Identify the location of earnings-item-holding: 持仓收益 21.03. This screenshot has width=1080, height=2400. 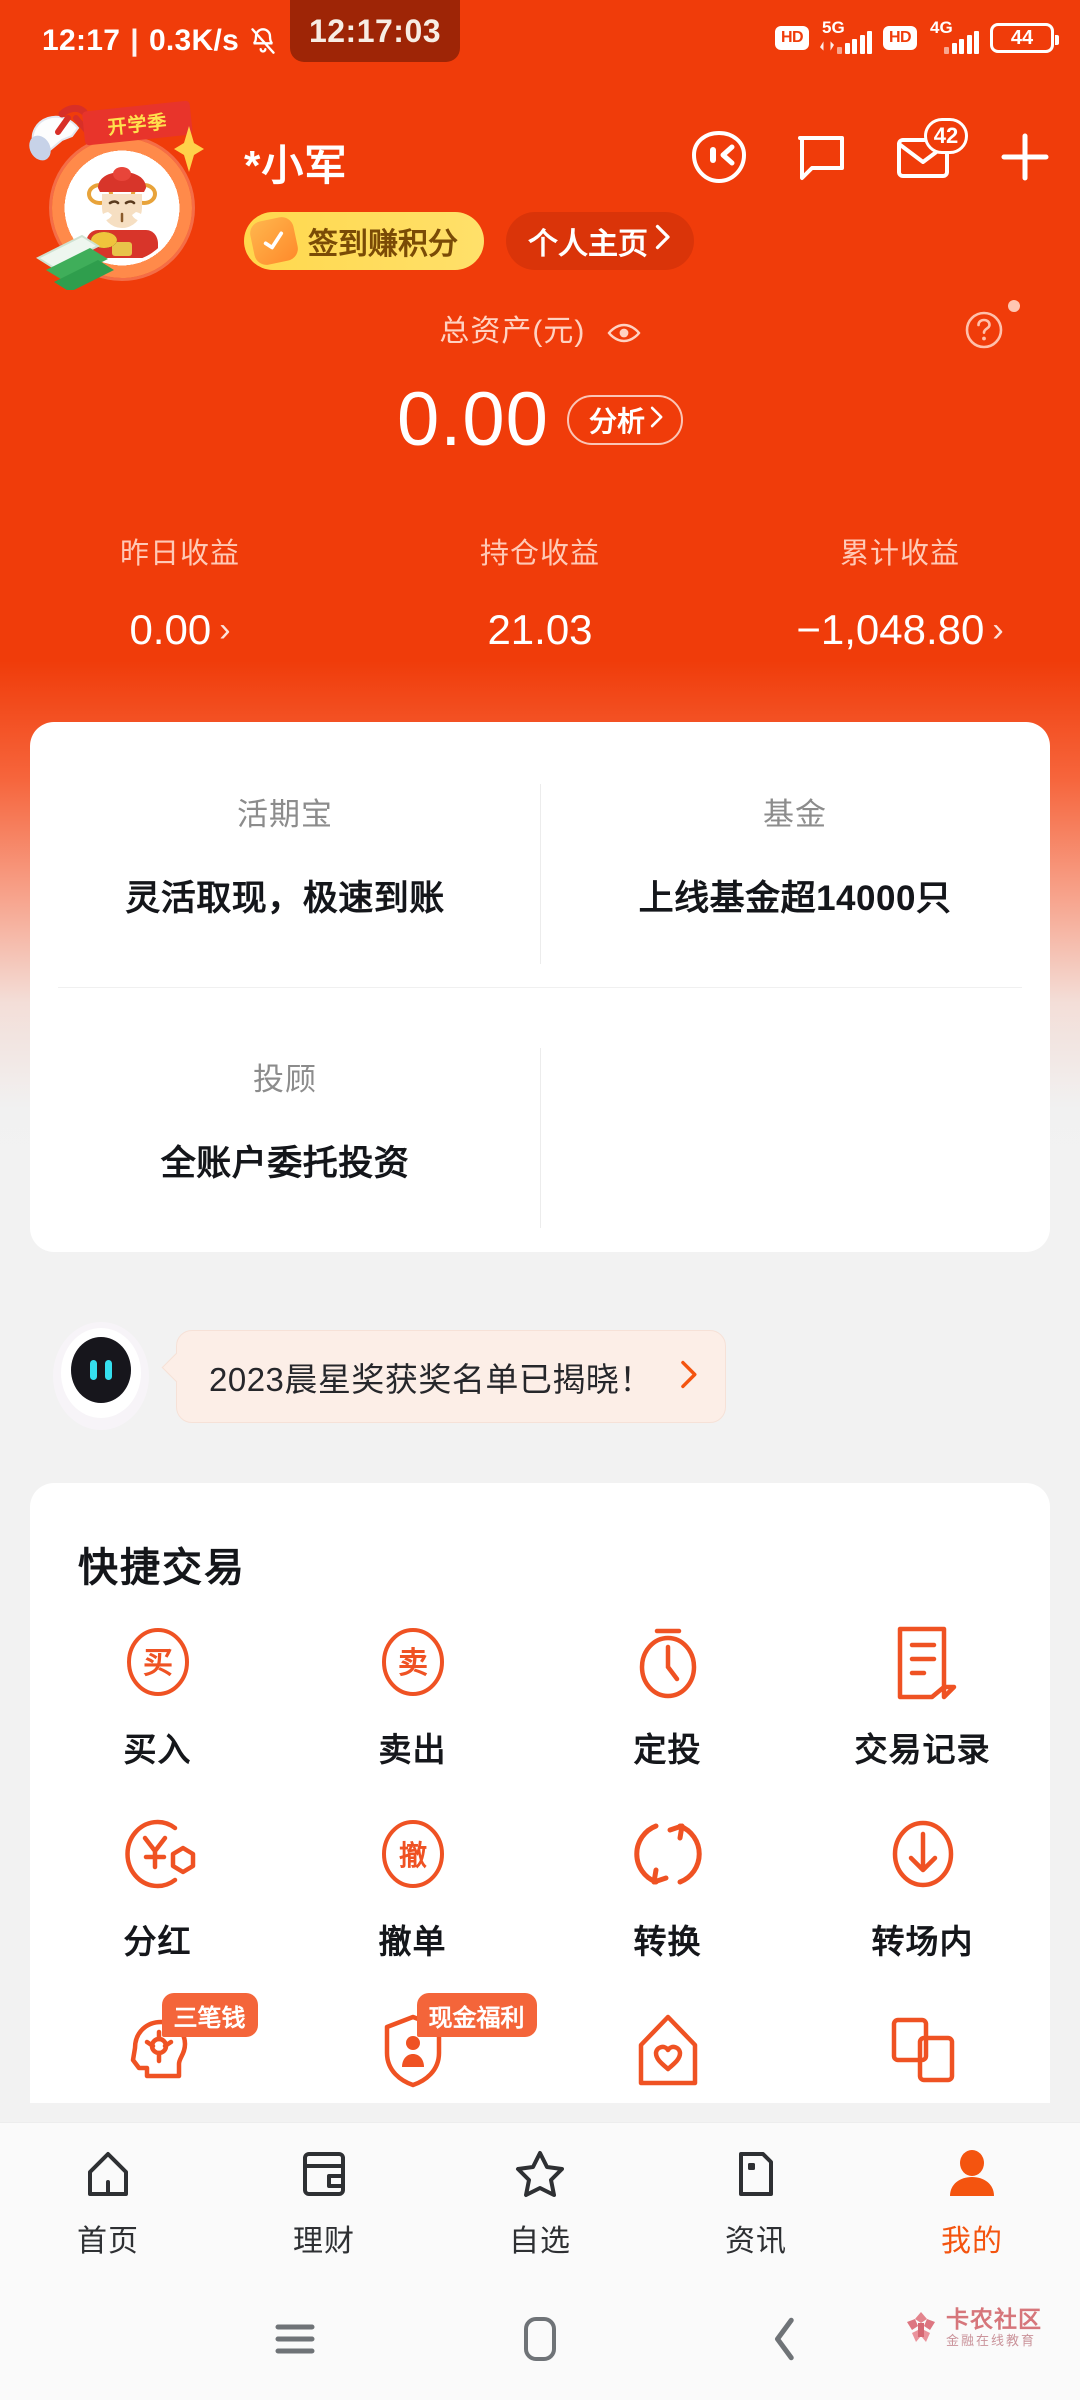
(540, 592).